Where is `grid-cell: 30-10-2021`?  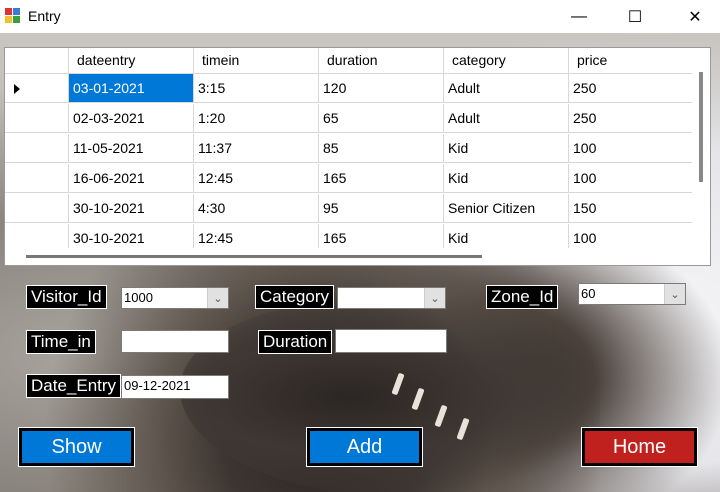
grid-cell: 30-10-2021 is located at coordinates (131, 208).